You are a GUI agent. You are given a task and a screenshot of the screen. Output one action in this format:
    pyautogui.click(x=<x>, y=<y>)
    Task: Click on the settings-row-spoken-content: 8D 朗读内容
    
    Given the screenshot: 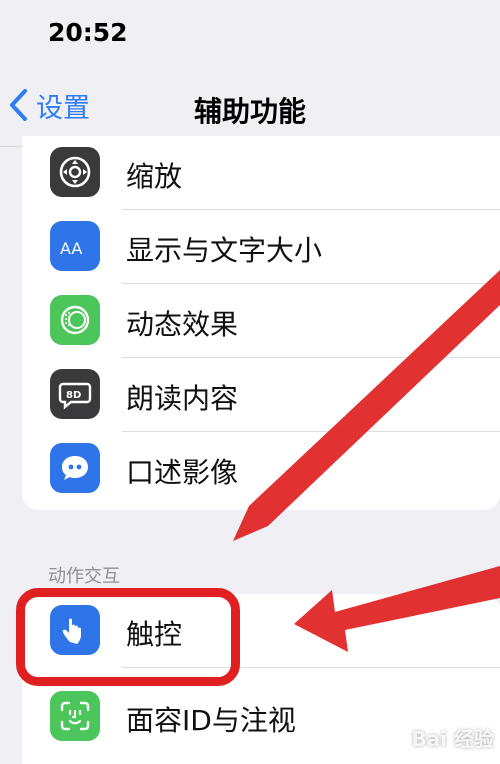 What is the action you would take?
    pyautogui.click(x=261, y=395)
    